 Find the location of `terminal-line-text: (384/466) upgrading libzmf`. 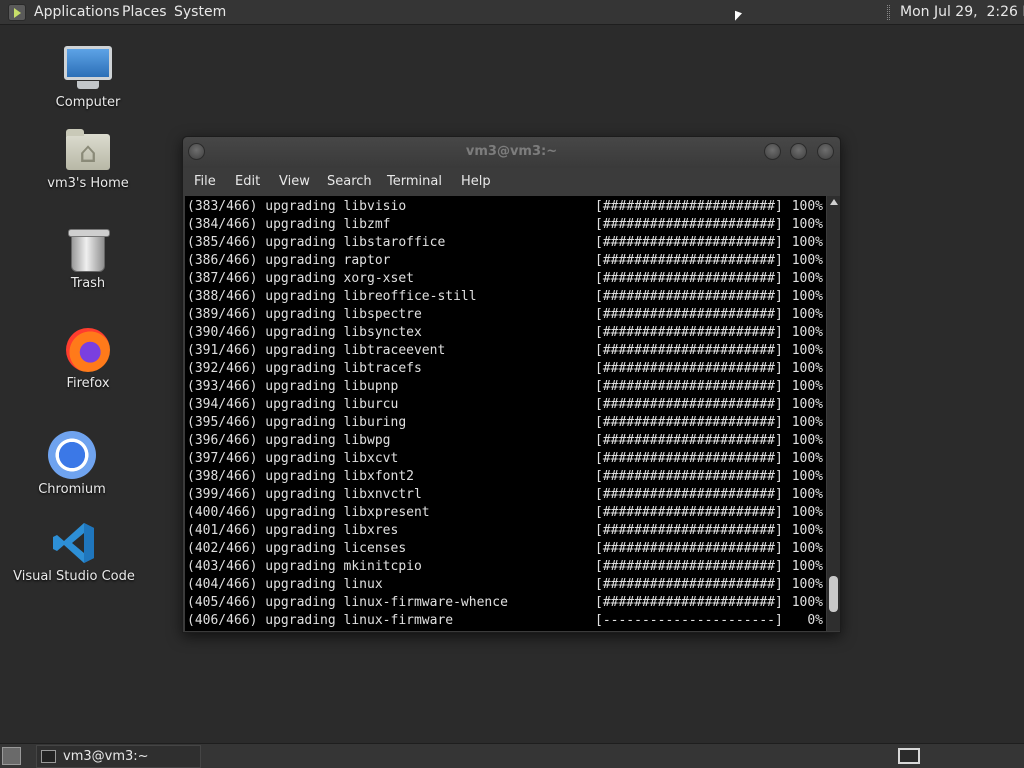

terminal-line-text: (384/466) upgrading libzmf is located at coordinates (289, 224).